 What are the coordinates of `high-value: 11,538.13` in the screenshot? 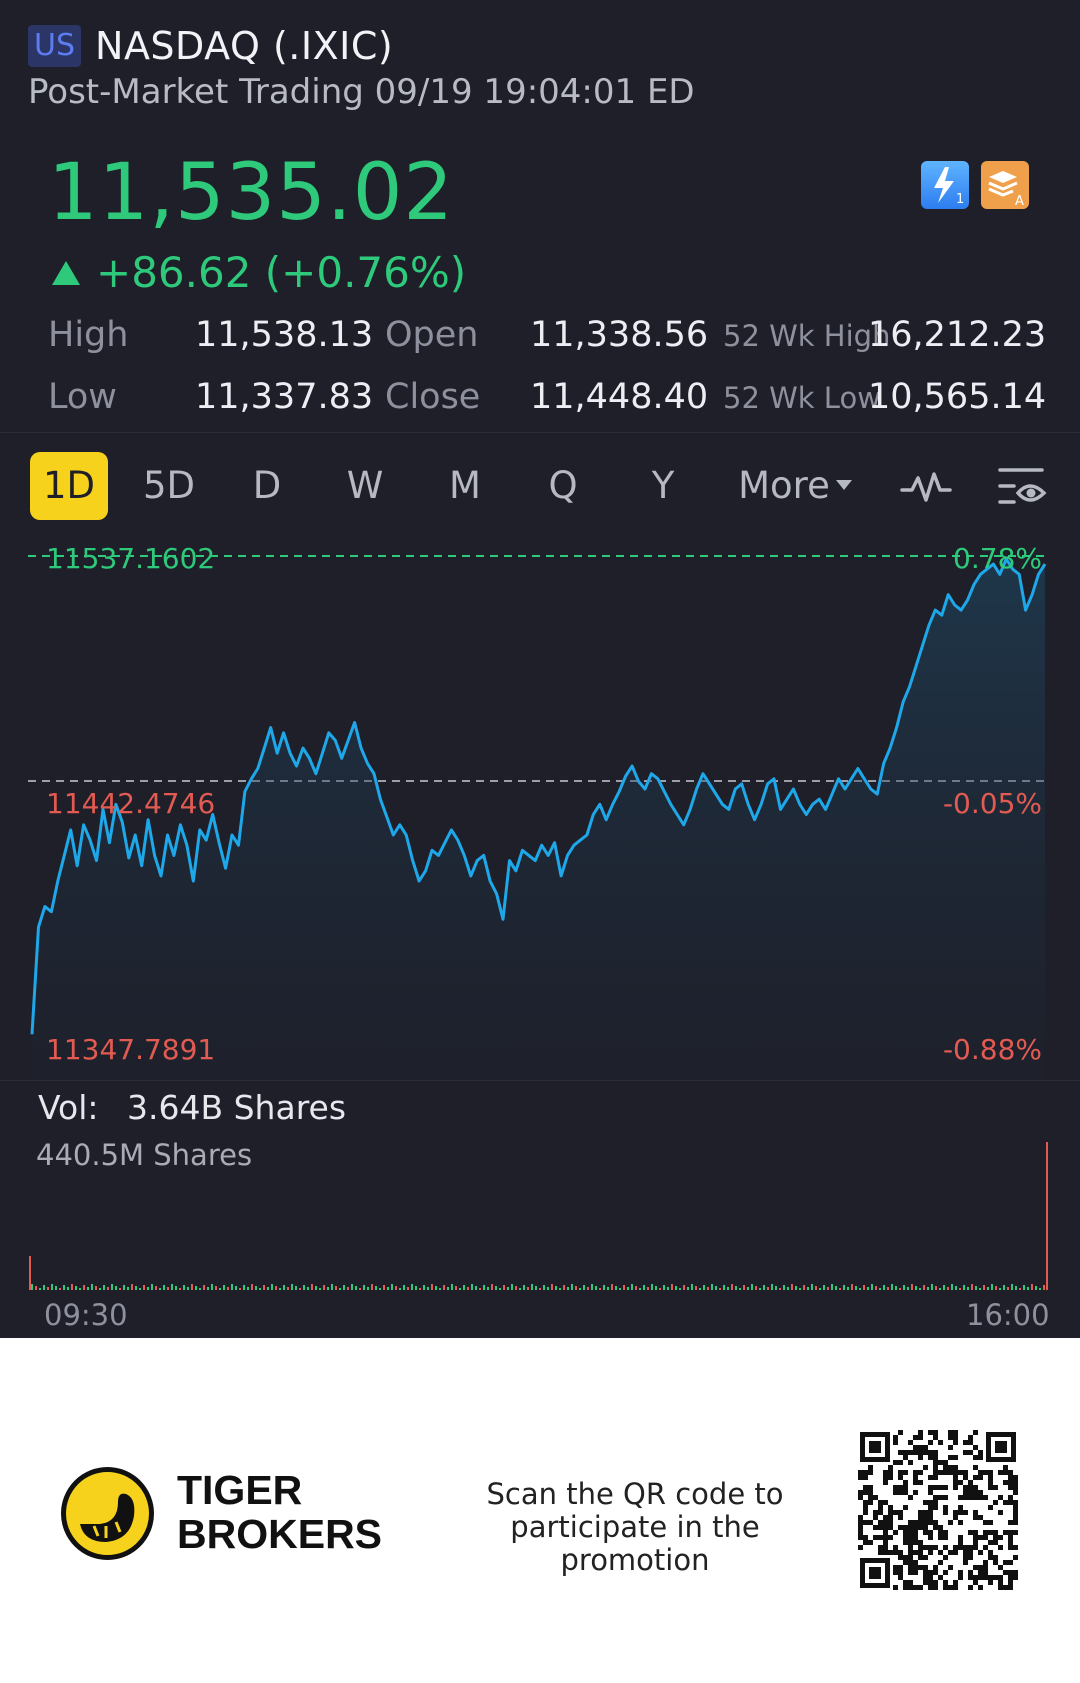 It's located at (284, 335).